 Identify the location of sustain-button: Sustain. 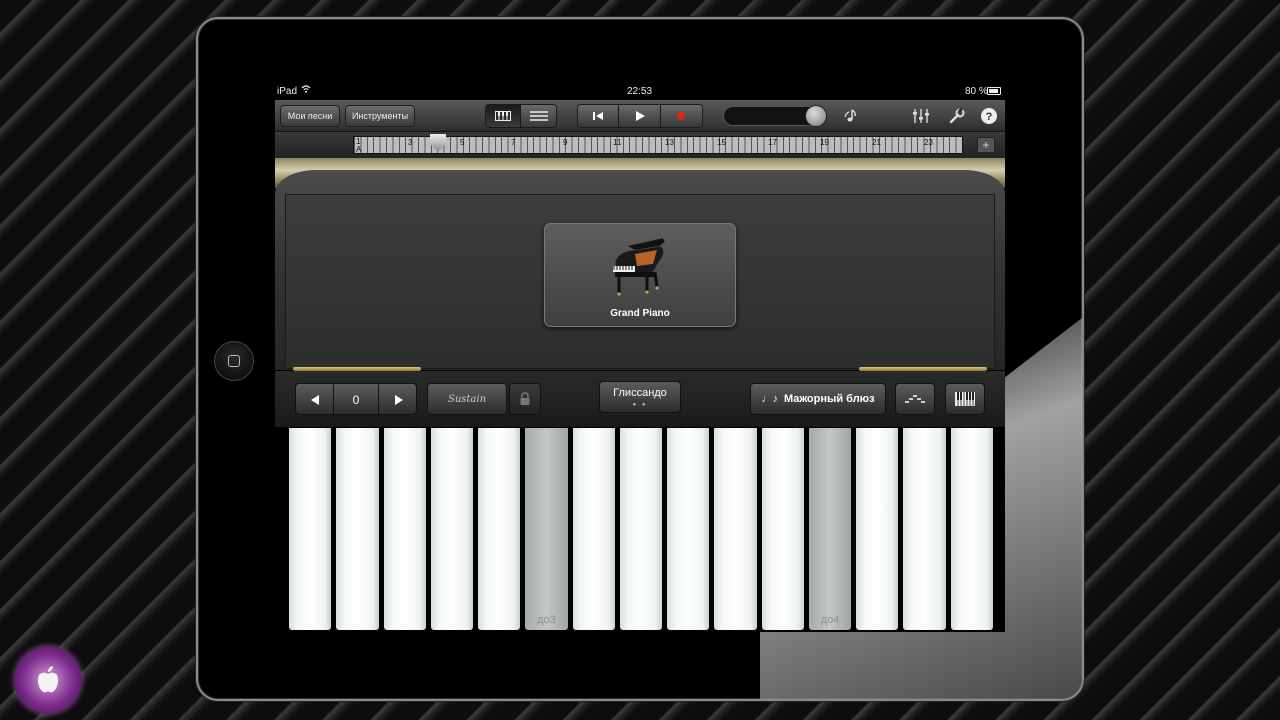
(467, 399).